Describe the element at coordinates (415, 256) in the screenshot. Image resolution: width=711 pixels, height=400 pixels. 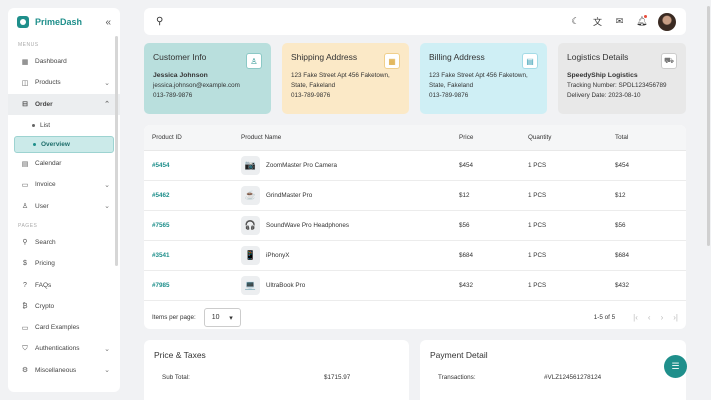
I see `table-row: #3541 📱 iPhonyX $684 1 PCS $684` at that location.